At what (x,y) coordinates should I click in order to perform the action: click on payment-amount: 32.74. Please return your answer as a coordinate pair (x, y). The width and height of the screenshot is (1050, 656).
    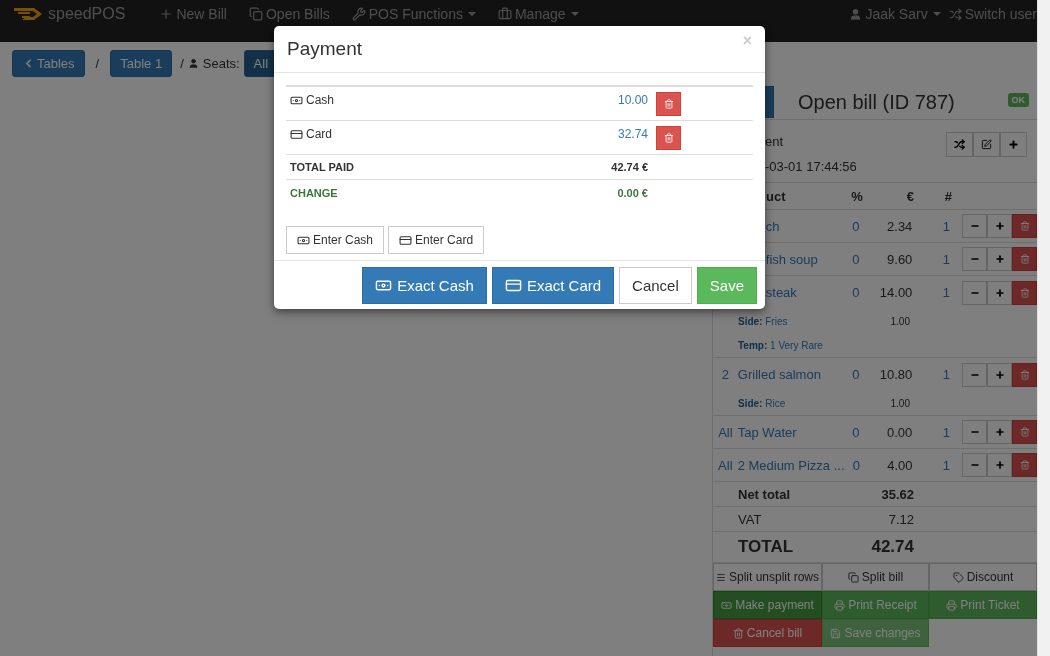
    Looking at the image, I should click on (613, 134).